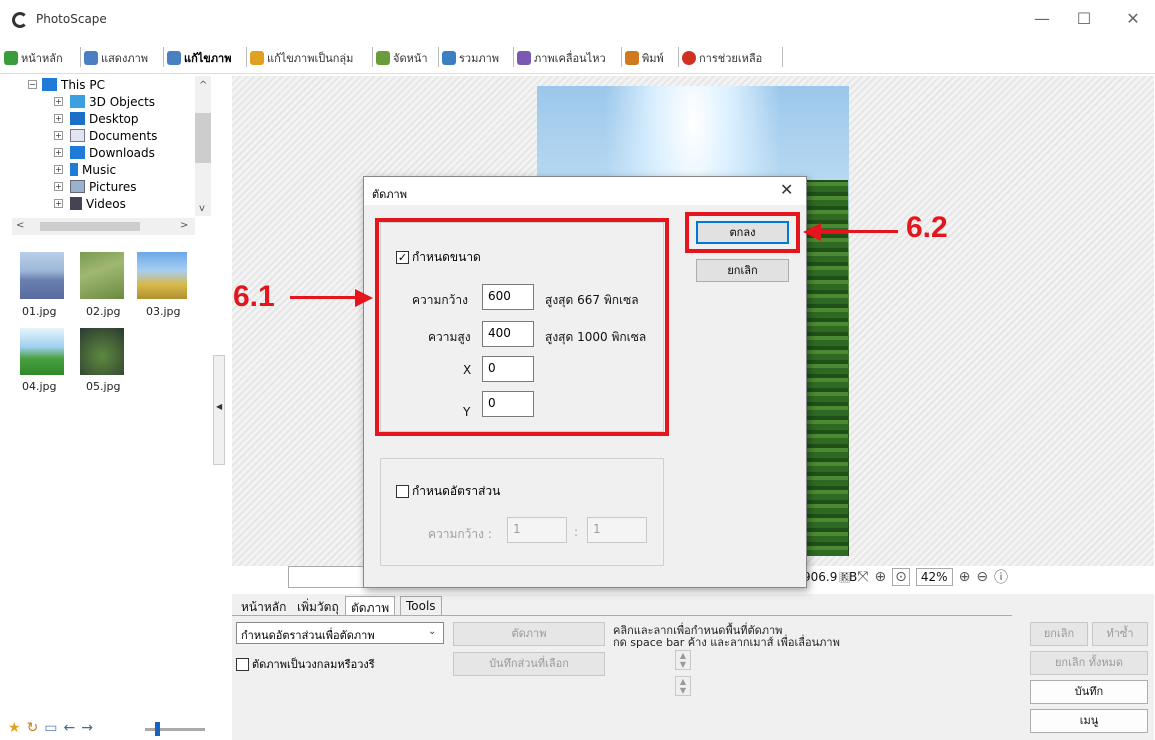 Image resolution: width=1155 pixels, height=740 pixels. Describe the element at coordinates (14, 728) in the screenshot. I see `star-icon: ★` at that location.